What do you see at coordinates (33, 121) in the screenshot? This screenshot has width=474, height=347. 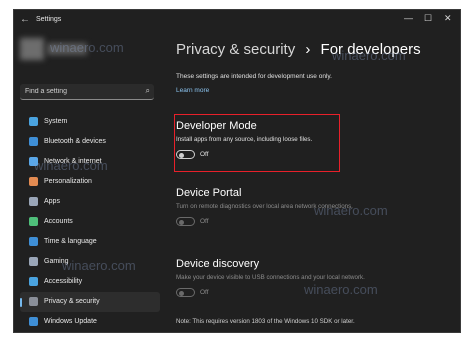 I see `system-icon` at bounding box center [33, 121].